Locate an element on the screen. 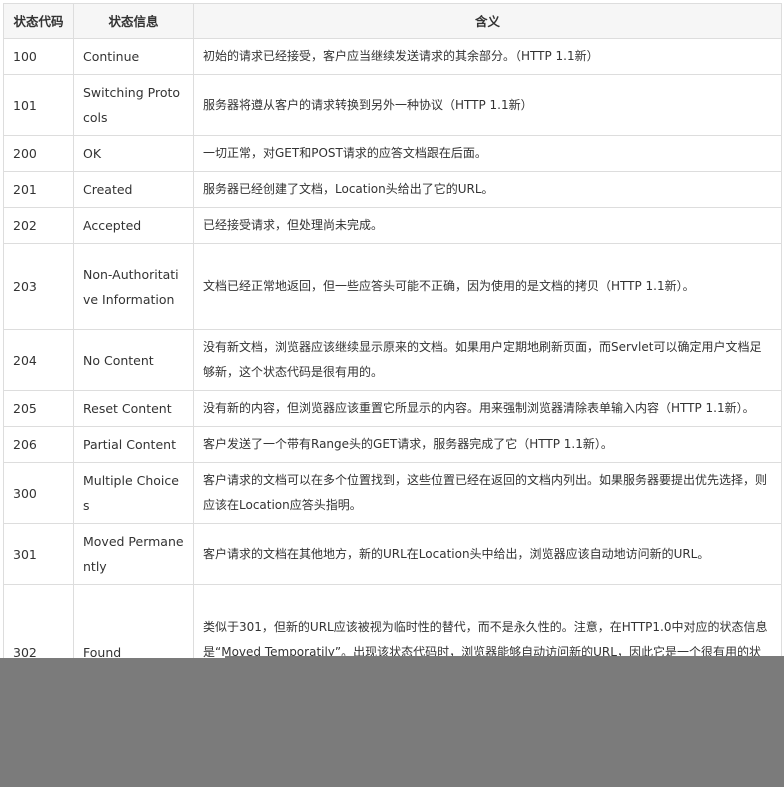 The width and height of the screenshot is (784, 787). cell-code: 100 is located at coordinates (38, 56).